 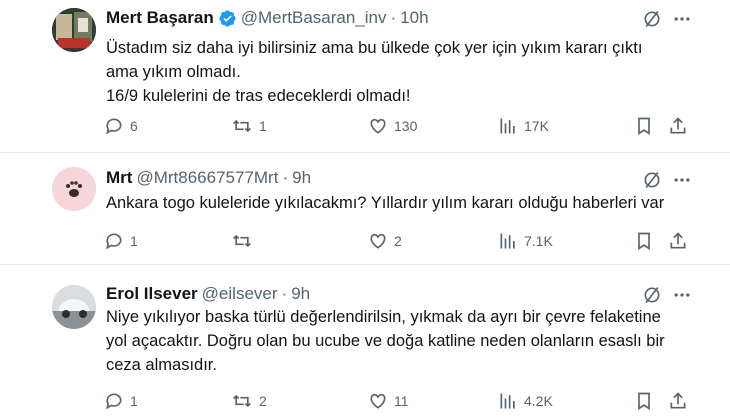 I want to click on reply-count: 6, so click(x=134, y=126).